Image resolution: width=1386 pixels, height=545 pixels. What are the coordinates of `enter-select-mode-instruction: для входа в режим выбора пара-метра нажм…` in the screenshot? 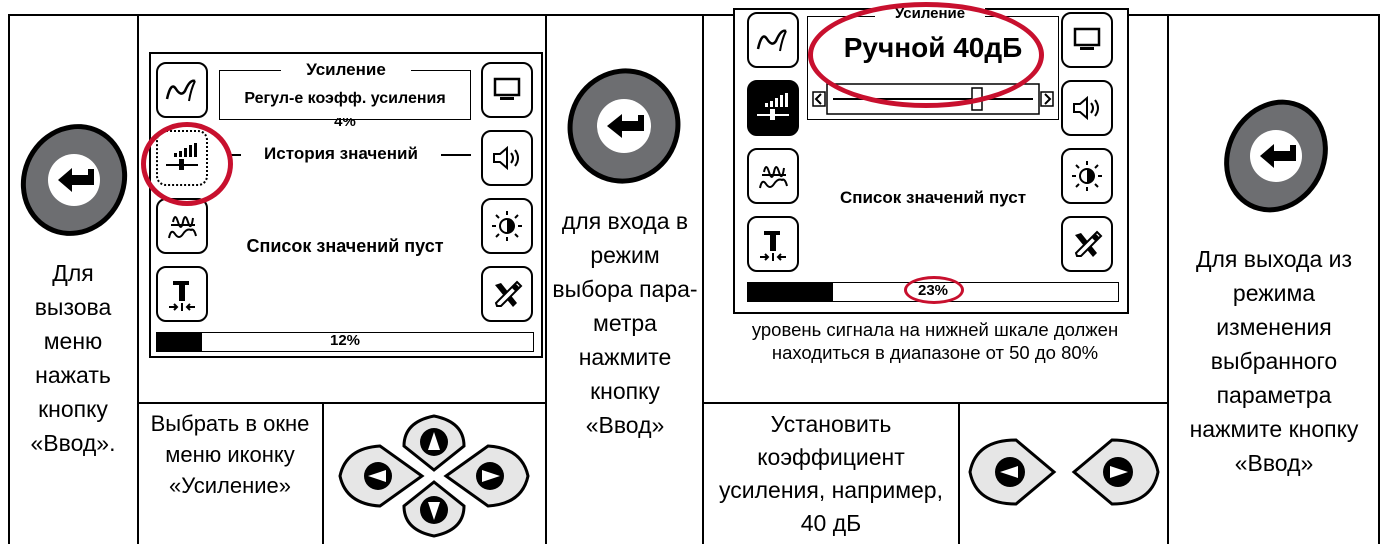 It's located at (625, 323).